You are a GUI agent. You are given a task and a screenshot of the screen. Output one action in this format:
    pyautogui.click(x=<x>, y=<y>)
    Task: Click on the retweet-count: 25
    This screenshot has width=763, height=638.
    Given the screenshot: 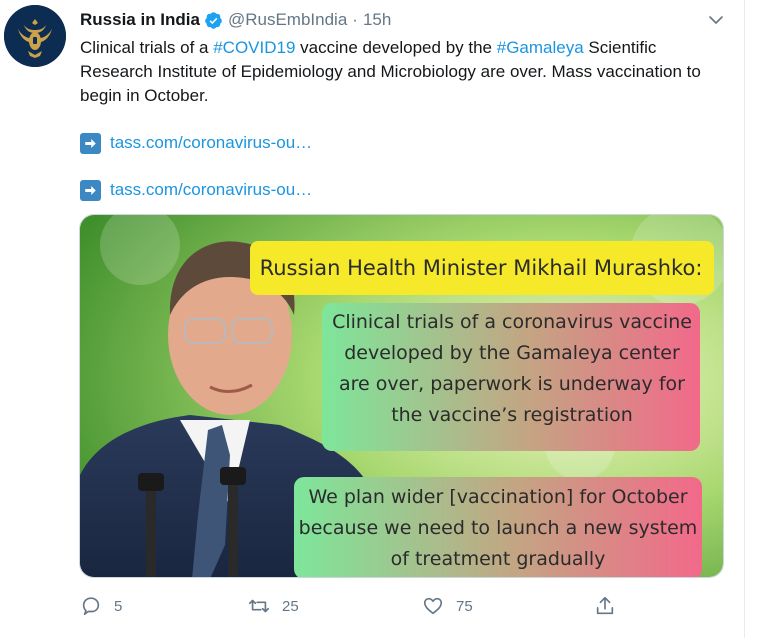 What is the action you would take?
    pyautogui.click(x=290, y=606)
    